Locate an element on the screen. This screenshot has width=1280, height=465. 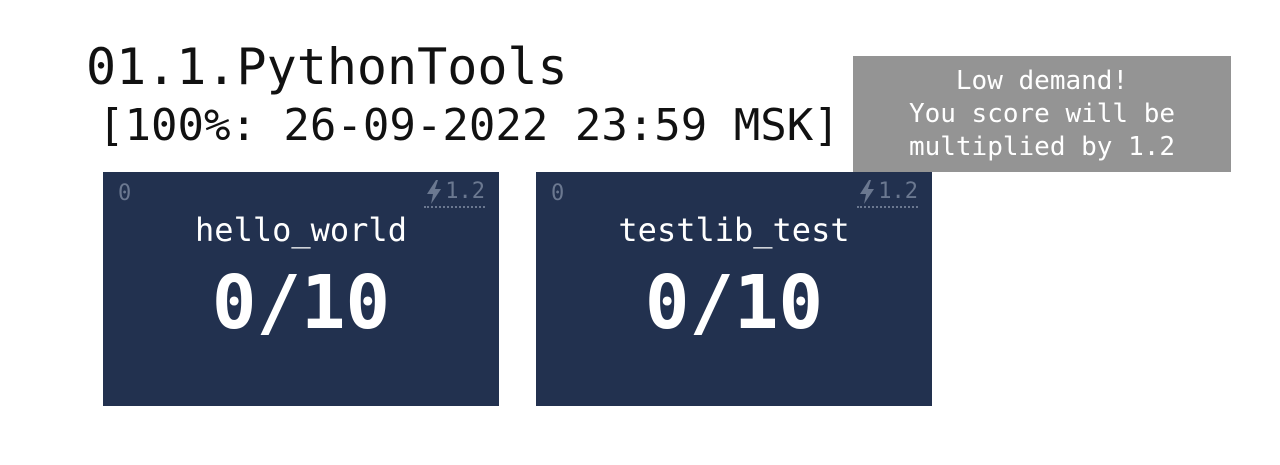
deadline-label: [100%: 26-09-2022 23:59 MSK] is located at coordinates (469, 125).